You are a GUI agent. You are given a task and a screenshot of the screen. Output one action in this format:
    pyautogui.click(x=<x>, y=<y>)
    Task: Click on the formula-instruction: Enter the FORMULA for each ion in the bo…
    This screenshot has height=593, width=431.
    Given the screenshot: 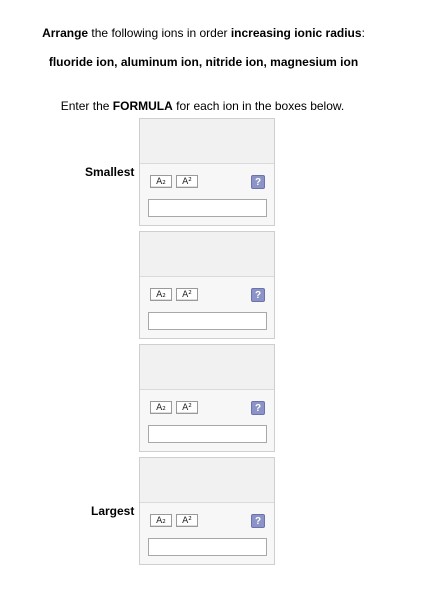 What is the action you would take?
    pyautogui.click(x=209, y=106)
    